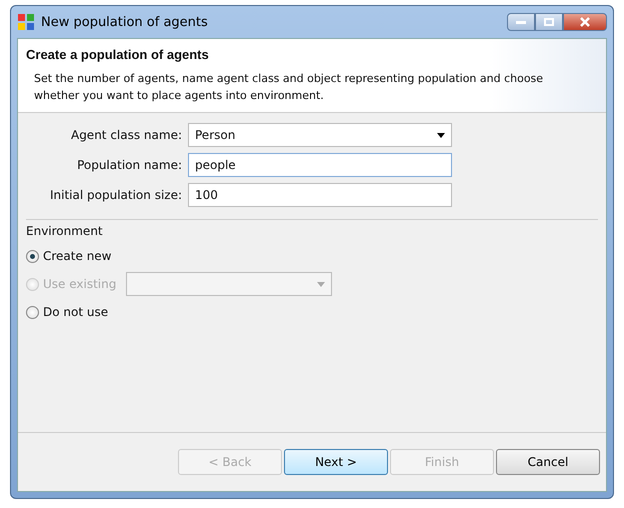  Describe the element at coordinates (320, 135) in the screenshot. I see `class-combo-box: Person` at that location.